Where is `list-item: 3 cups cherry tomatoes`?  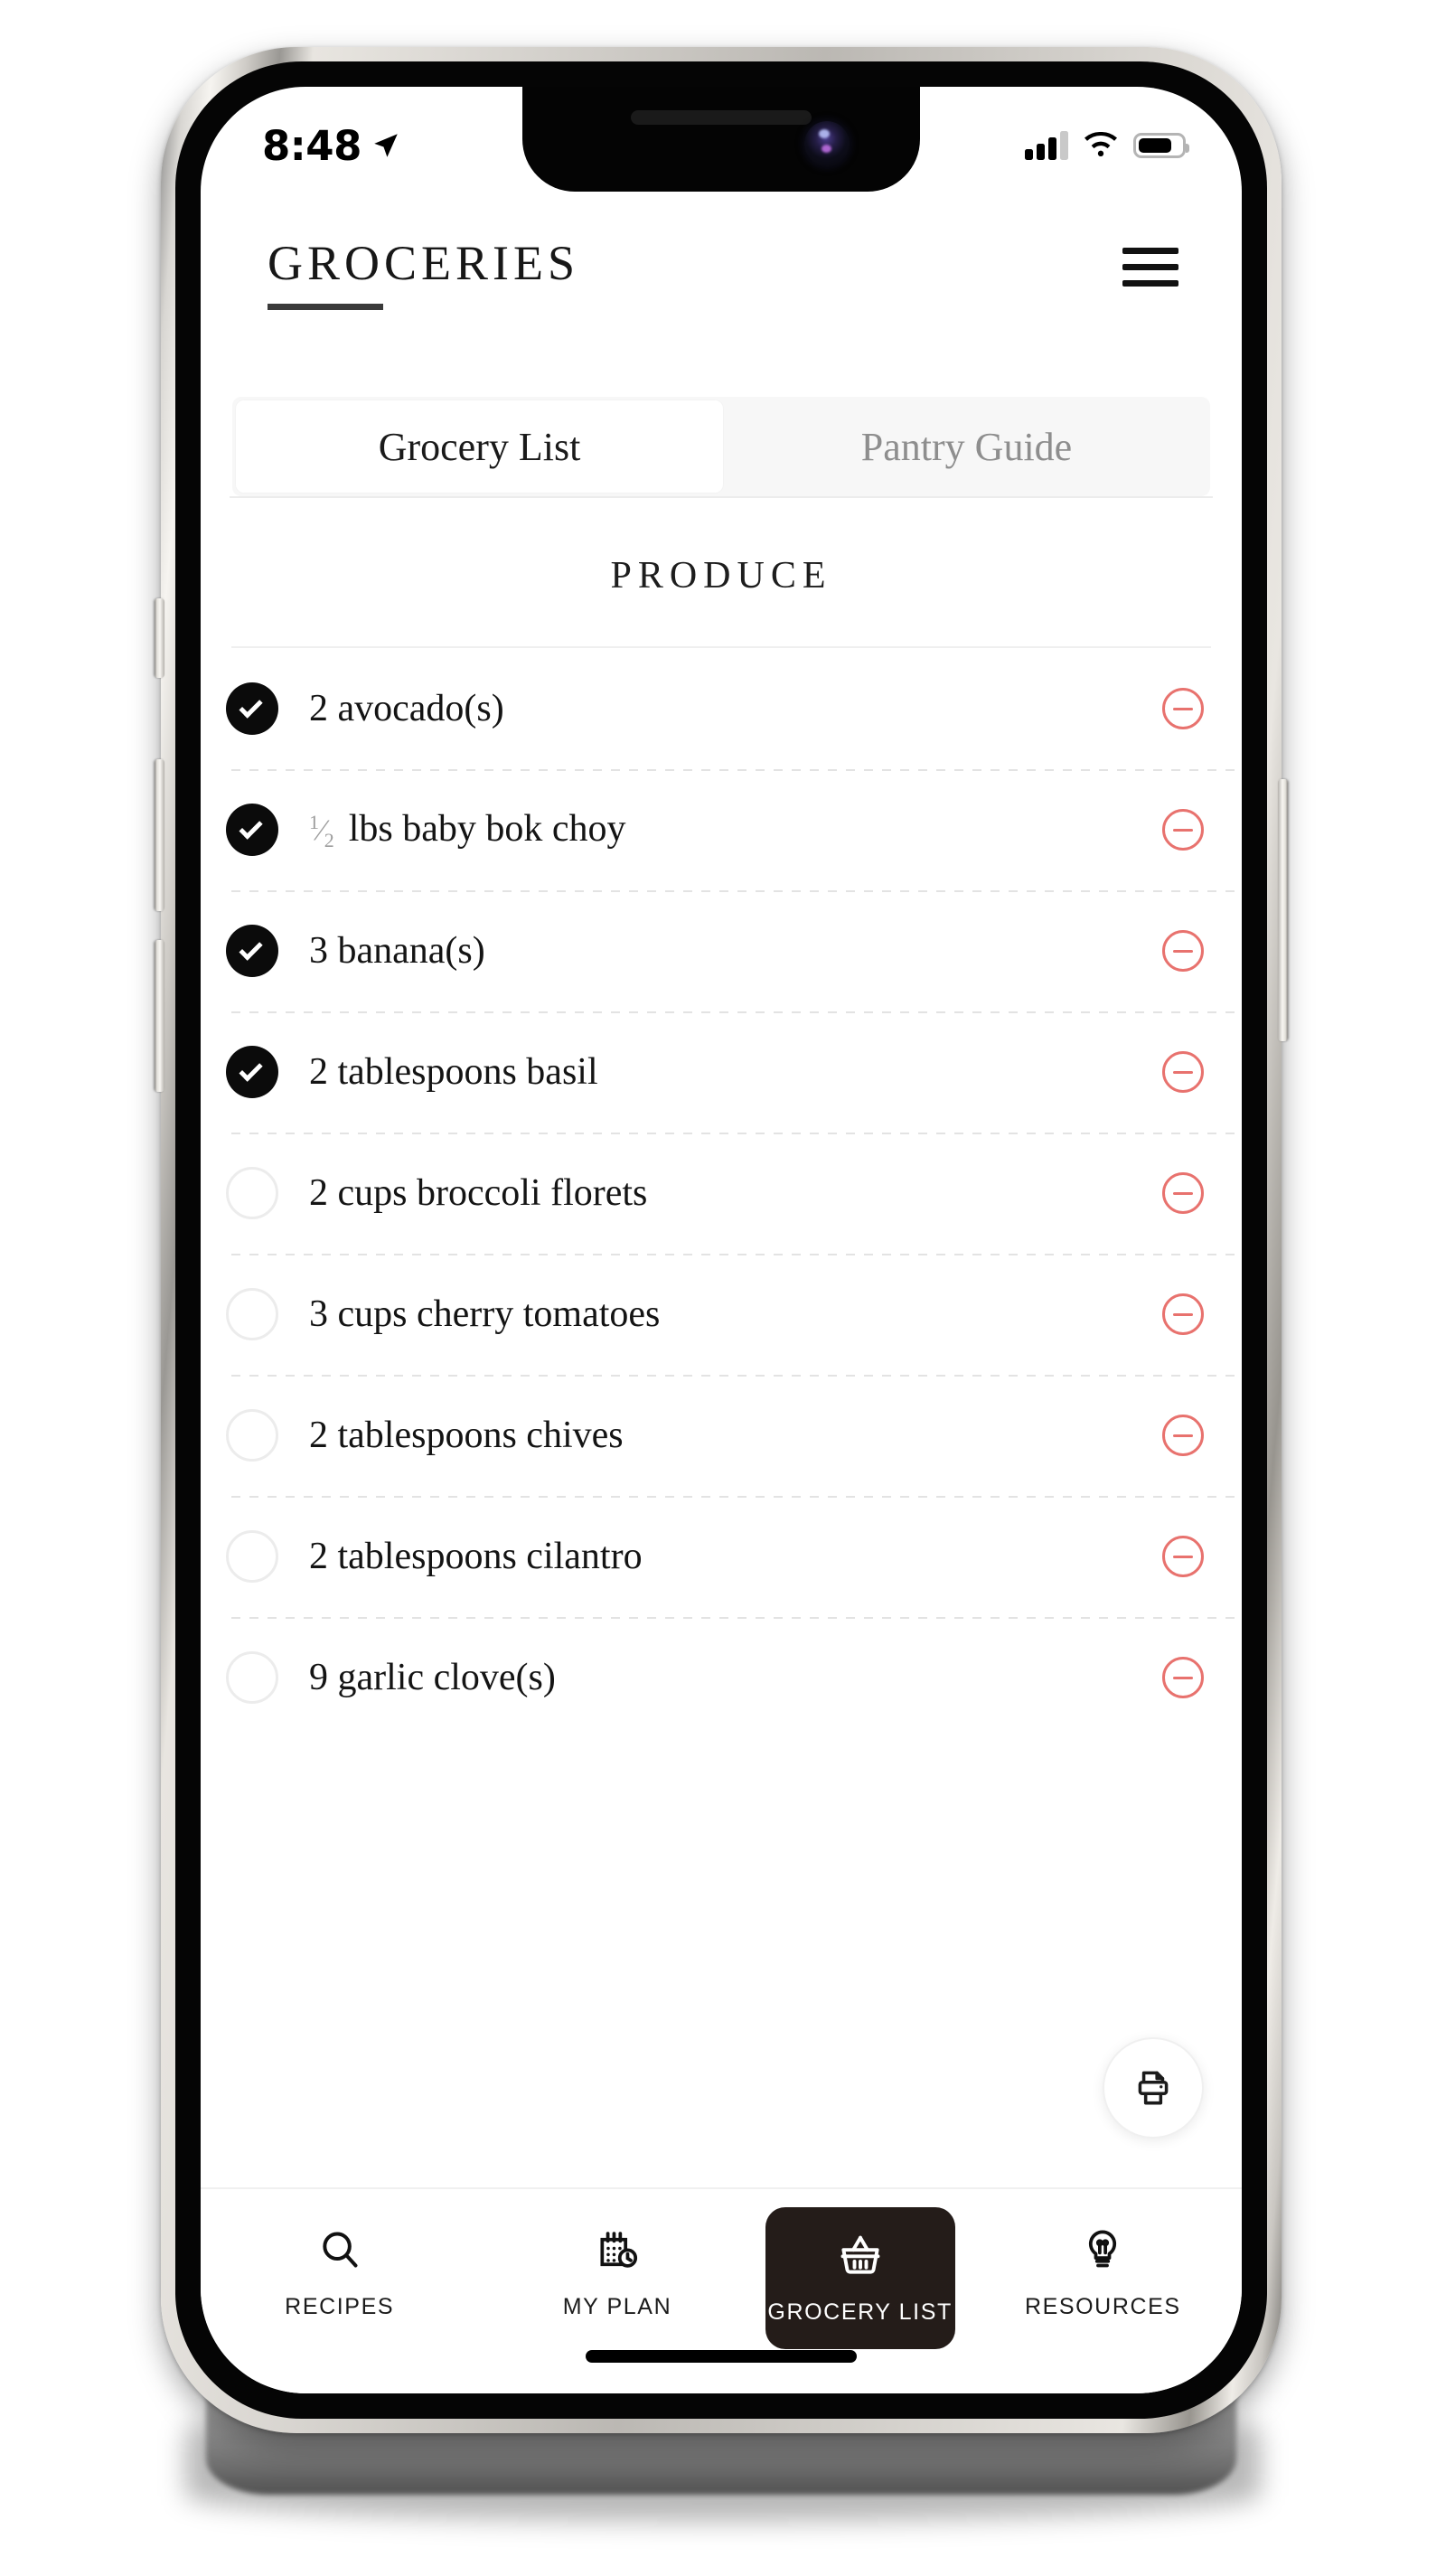
list-item: 3 cups cherry tomatoes is located at coordinates (722, 1315).